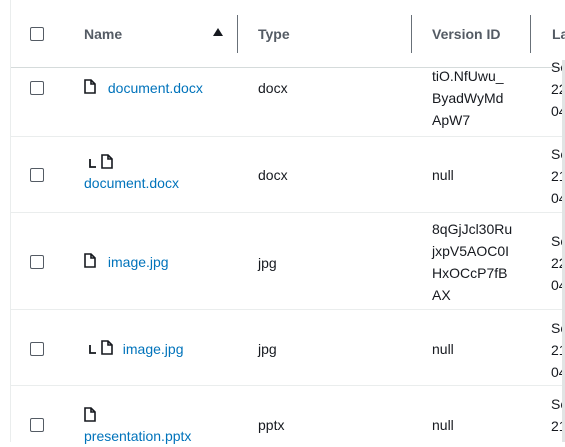  What do you see at coordinates (451, 120) in the screenshot?
I see `version-id-line: ApW7` at bounding box center [451, 120].